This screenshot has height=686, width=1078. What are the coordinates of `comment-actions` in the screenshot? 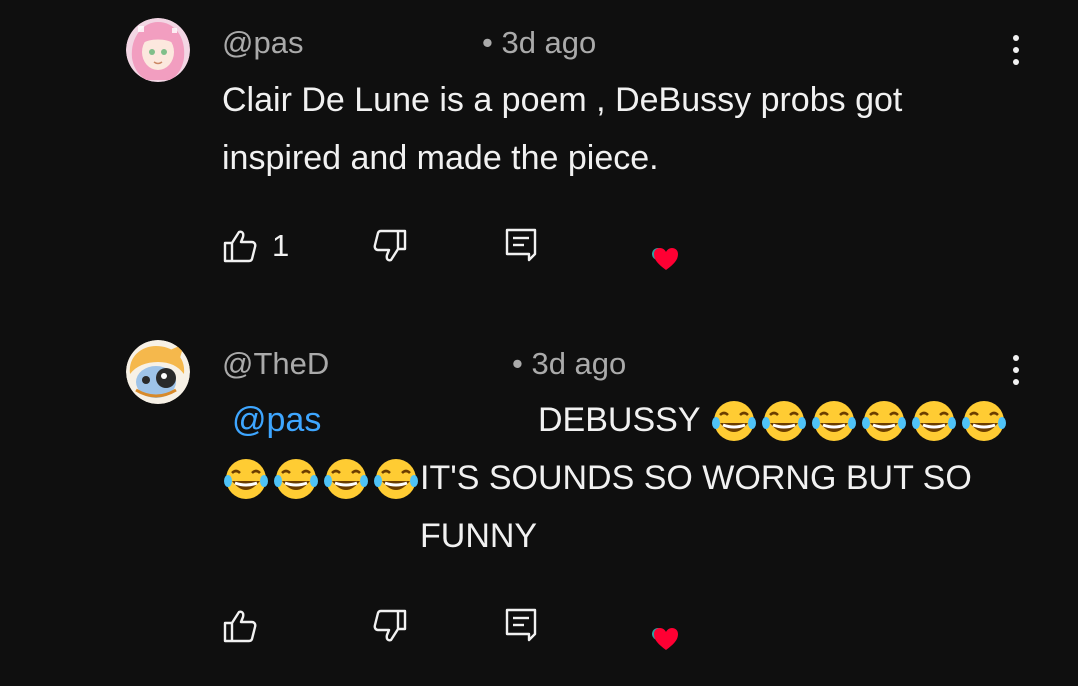 It's located at (522, 627).